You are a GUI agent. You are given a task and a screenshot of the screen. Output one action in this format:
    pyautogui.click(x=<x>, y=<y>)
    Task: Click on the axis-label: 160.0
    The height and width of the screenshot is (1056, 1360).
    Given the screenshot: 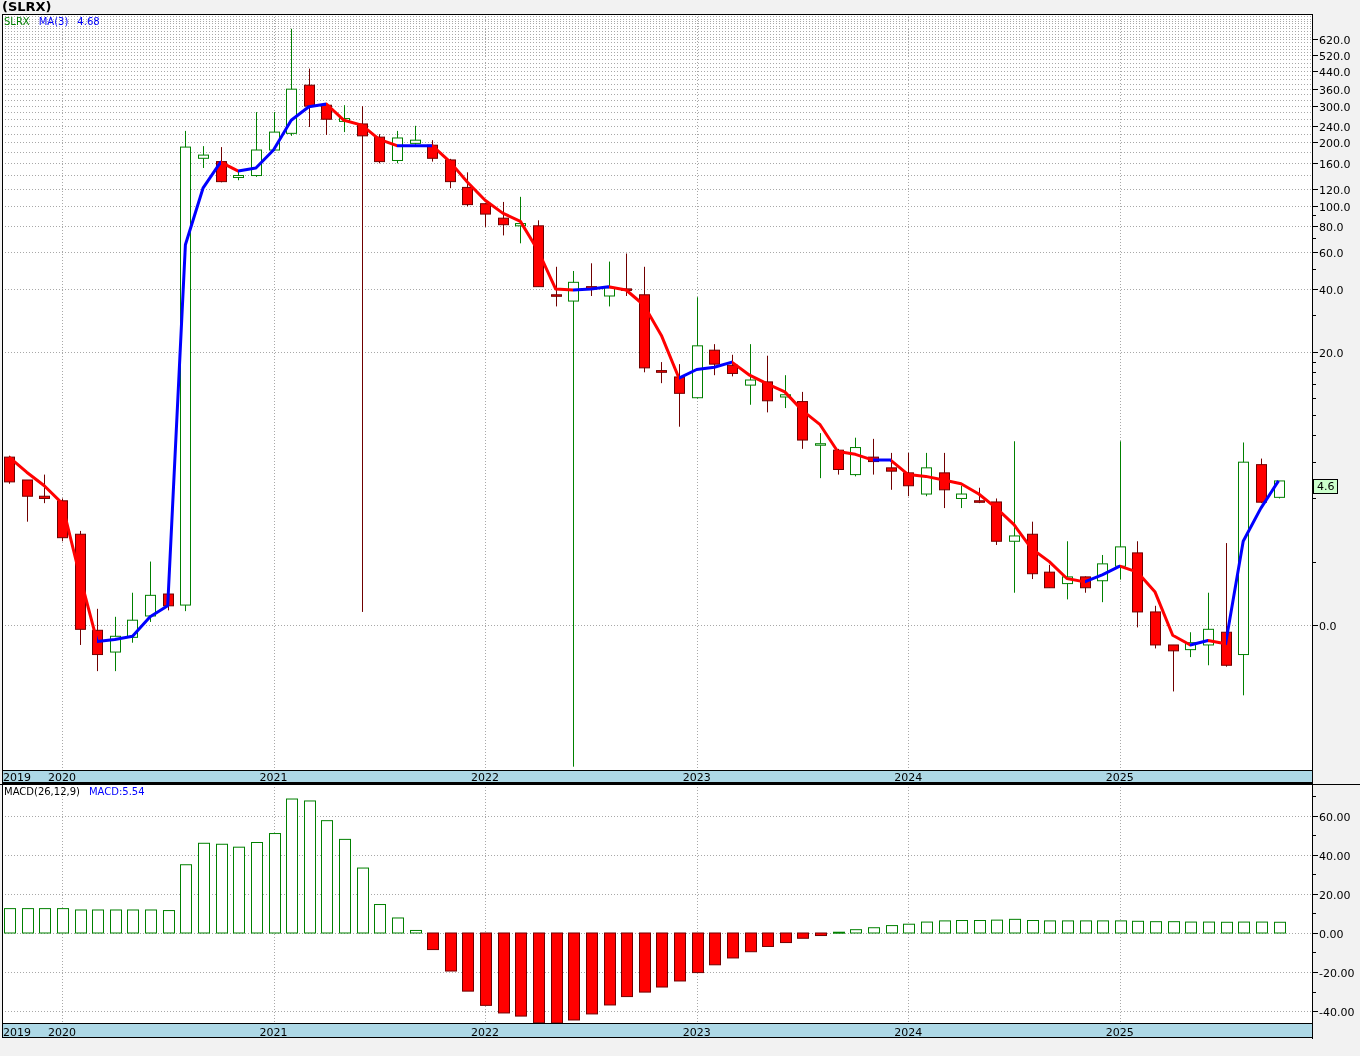 What is the action you would take?
    pyautogui.click(x=1335, y=164)
    